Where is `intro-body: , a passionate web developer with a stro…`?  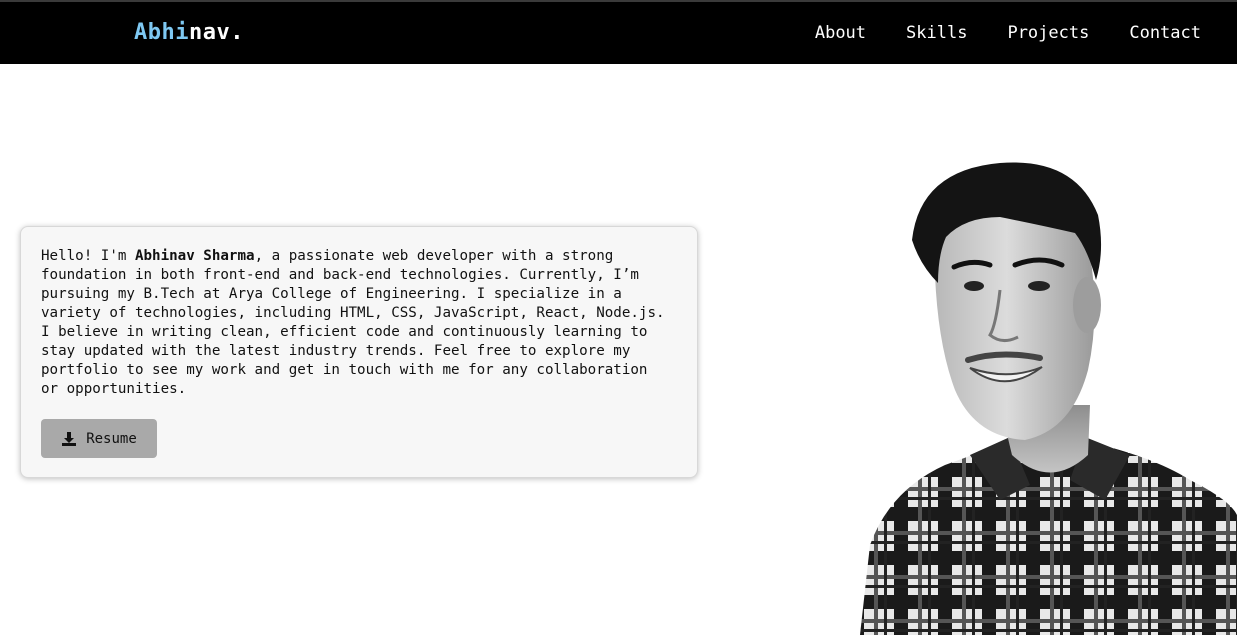
intro-body: , a passionate web developer with a stro… is located at coordinates (353, 322).